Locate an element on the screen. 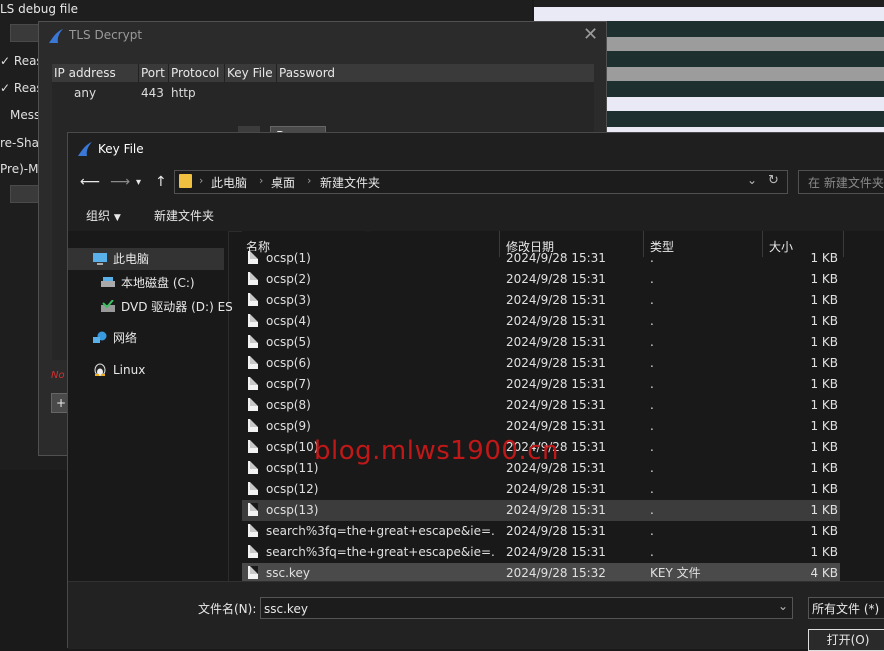 Image resolution: width=884 pixels, height=651 pixels. watermark: blog.mlws1900.cn is located at coordinates (436, 451).